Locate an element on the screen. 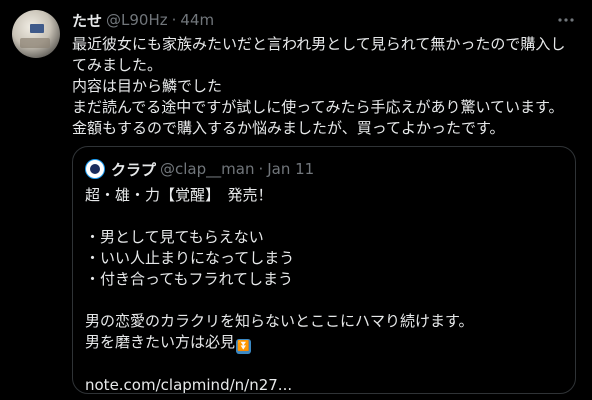 The width and height of the screenshot is (592, 400). tweet-text-line: まだ読んでる途中ですが試しに使ってみたら手応えがあり驚いています。 is located at coordinates (318, 107).